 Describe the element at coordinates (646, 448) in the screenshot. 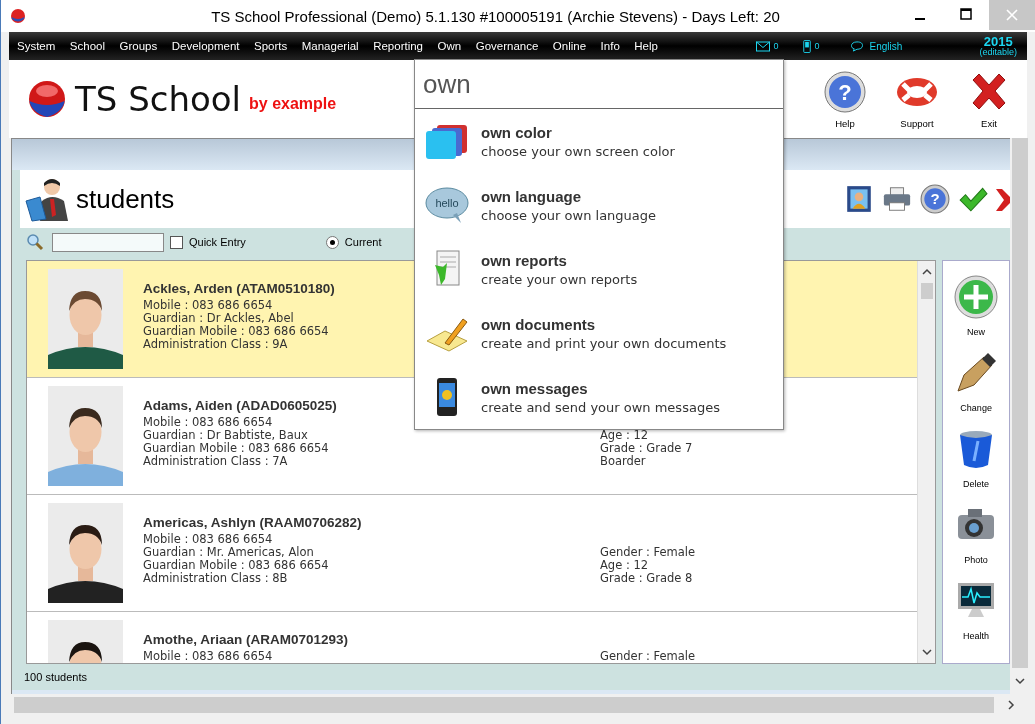

I see `student-detail: Grade : Grade 7` at that location.